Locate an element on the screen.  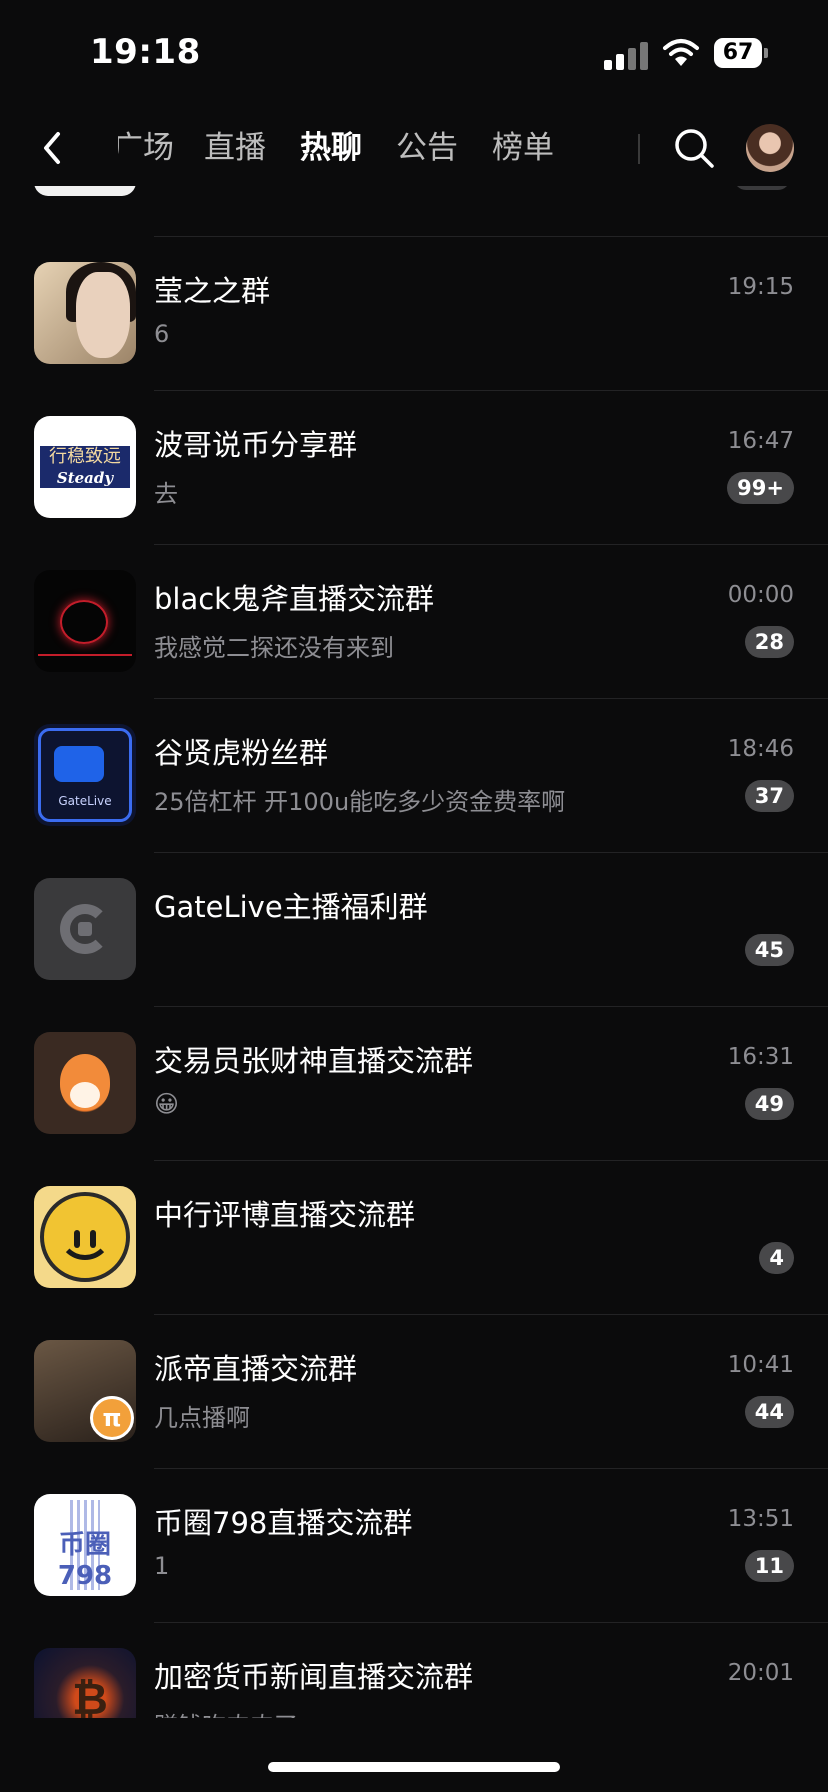
partial-unread-badge is located at coordinates (762, 188).